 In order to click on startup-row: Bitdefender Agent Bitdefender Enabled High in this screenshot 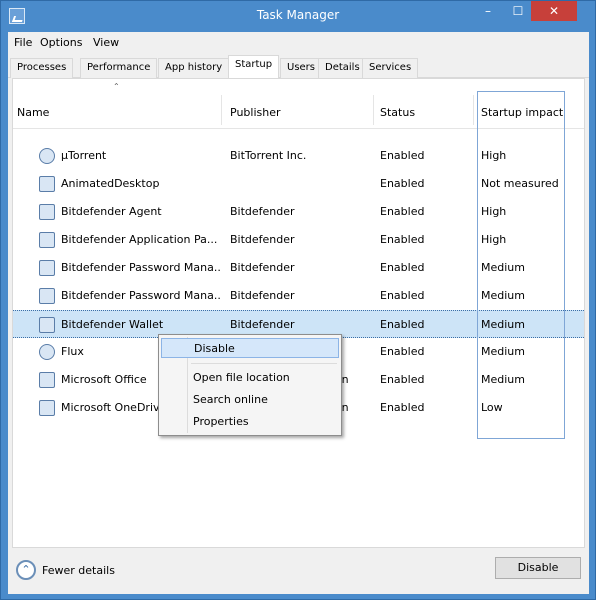, I will do `click(298, 212)`.